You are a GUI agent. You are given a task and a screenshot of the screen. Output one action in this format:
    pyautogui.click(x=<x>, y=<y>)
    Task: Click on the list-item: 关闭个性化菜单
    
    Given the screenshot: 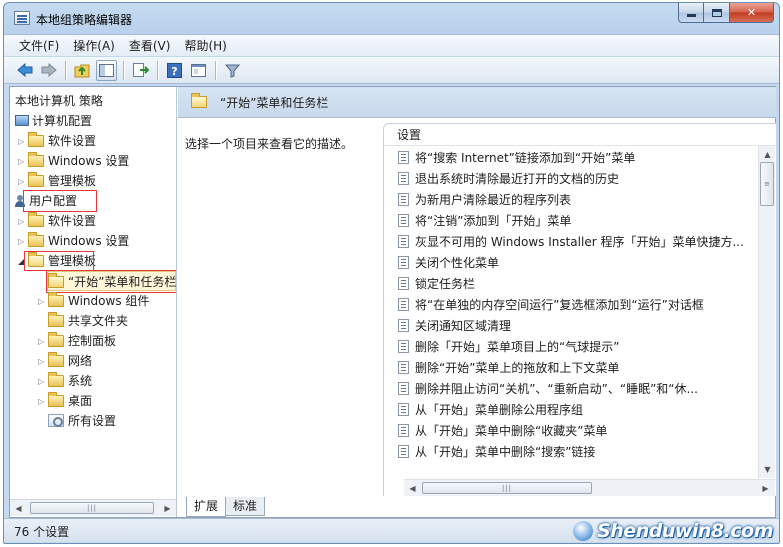 What is the action you would take?
    pyautogui.click(x=577, y=263)
    